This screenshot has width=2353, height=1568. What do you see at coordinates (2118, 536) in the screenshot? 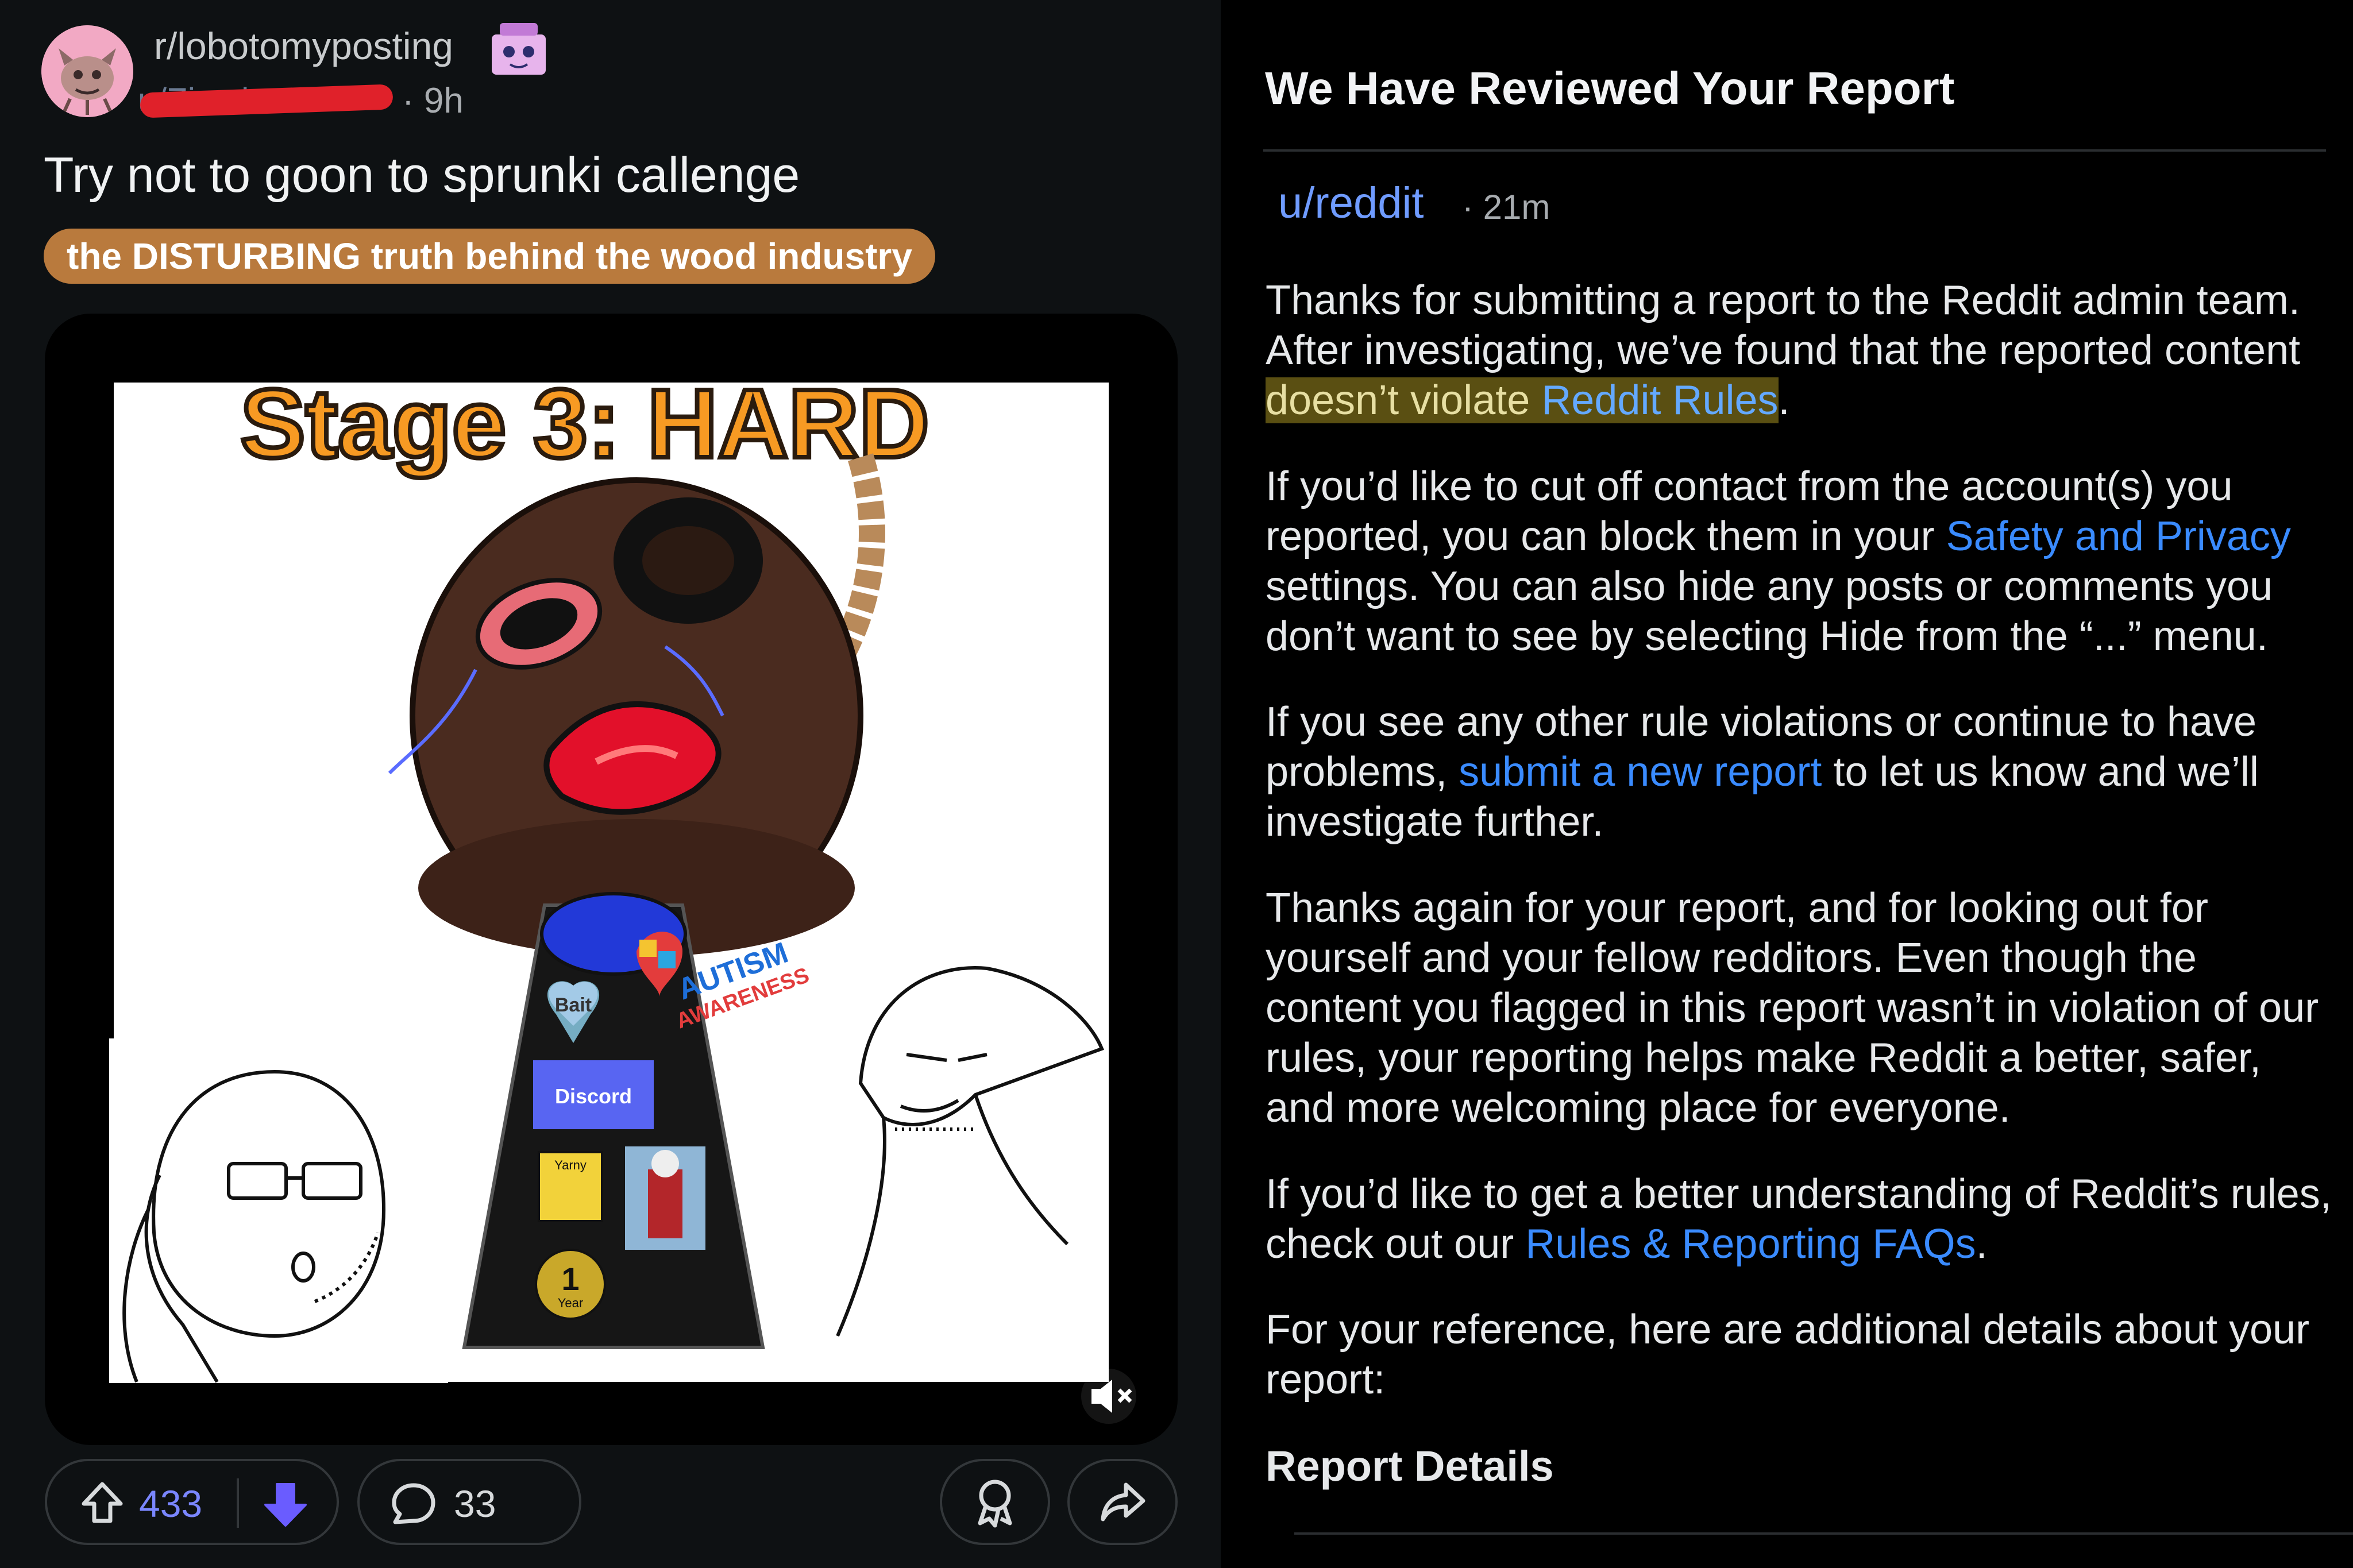
I see `safety-privacy-link: Safety and Privacy` at bounding box center [2118, 536].